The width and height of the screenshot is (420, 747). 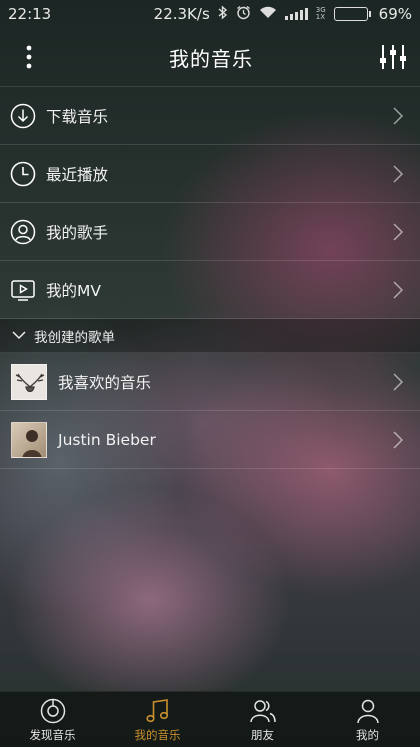 What do you see at coordinates (29, 57) in the screenshot?
I see `more-vertical-icon` at bounding box center [29, 57].